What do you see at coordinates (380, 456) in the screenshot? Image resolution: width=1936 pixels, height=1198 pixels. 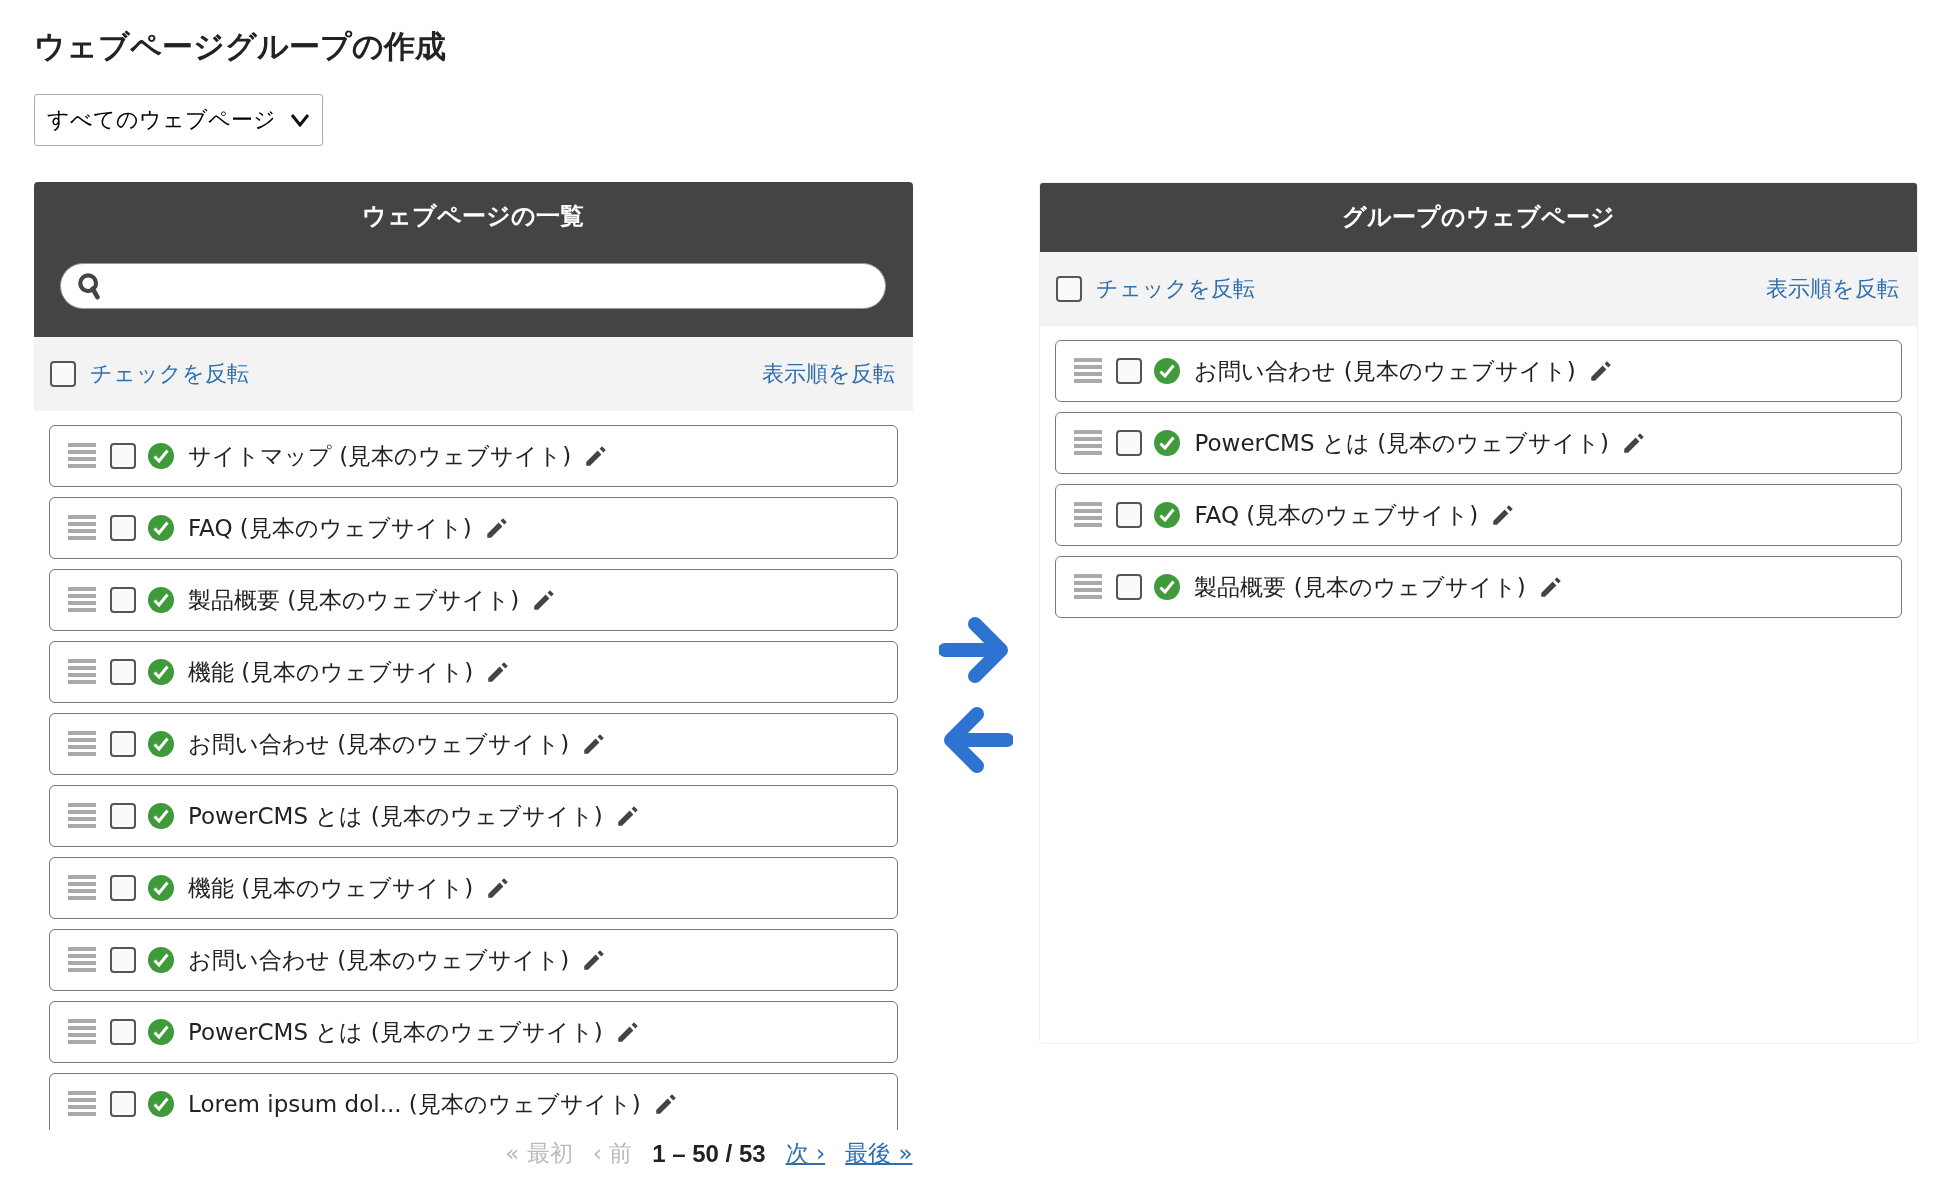 I see `page-title-text: サイトマップ (見本のウェブサイト)` at bounding box center [380, 456].